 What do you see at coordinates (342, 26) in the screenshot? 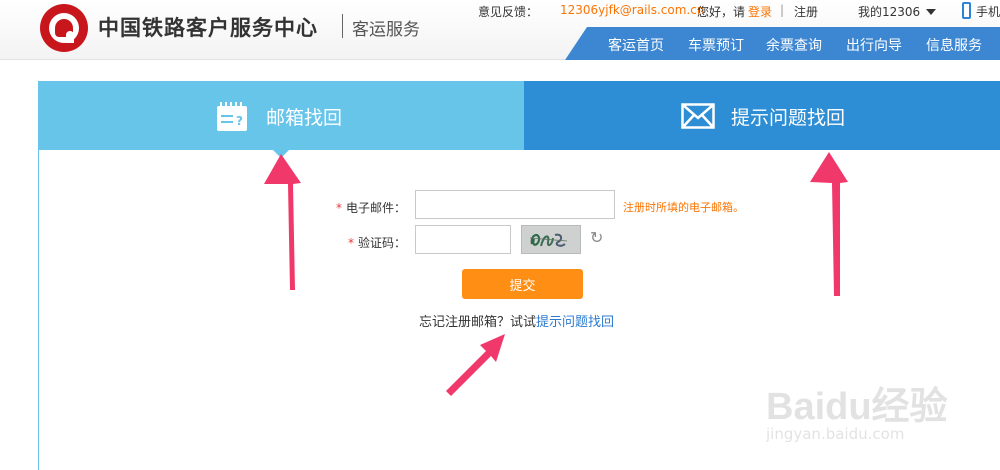
I see `brand-divider` at bounding box center [342, 26].